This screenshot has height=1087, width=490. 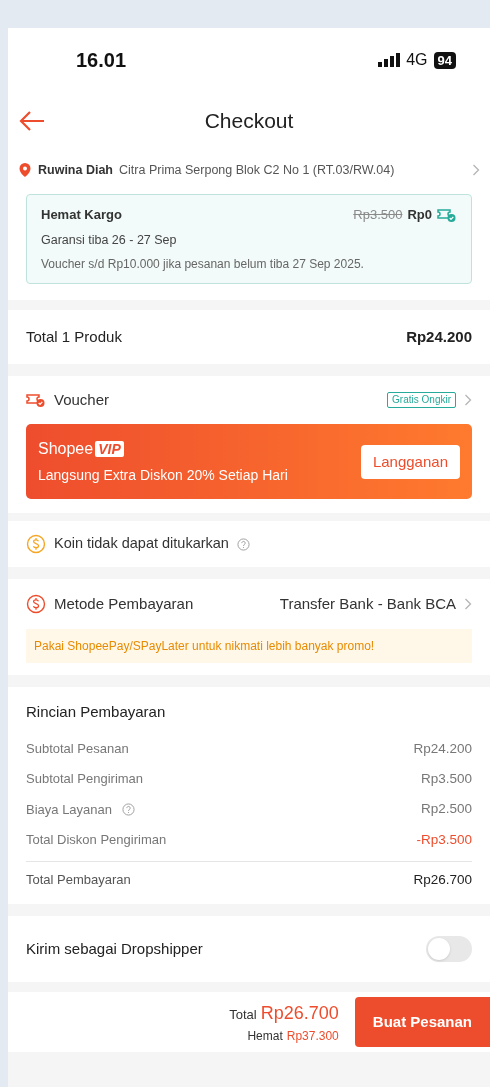 What do you see at coordinates (163, 476) in the screenshot?
I see `vip-promo-text: Langsung Extra Diskon 20% Setiap Hari` at bounding box center [163, 476].